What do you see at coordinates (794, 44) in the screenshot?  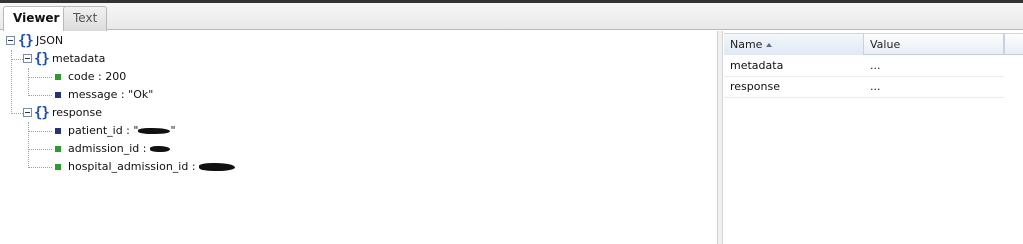 I see `column-header-name: Name` at bounding box center [794, 44].